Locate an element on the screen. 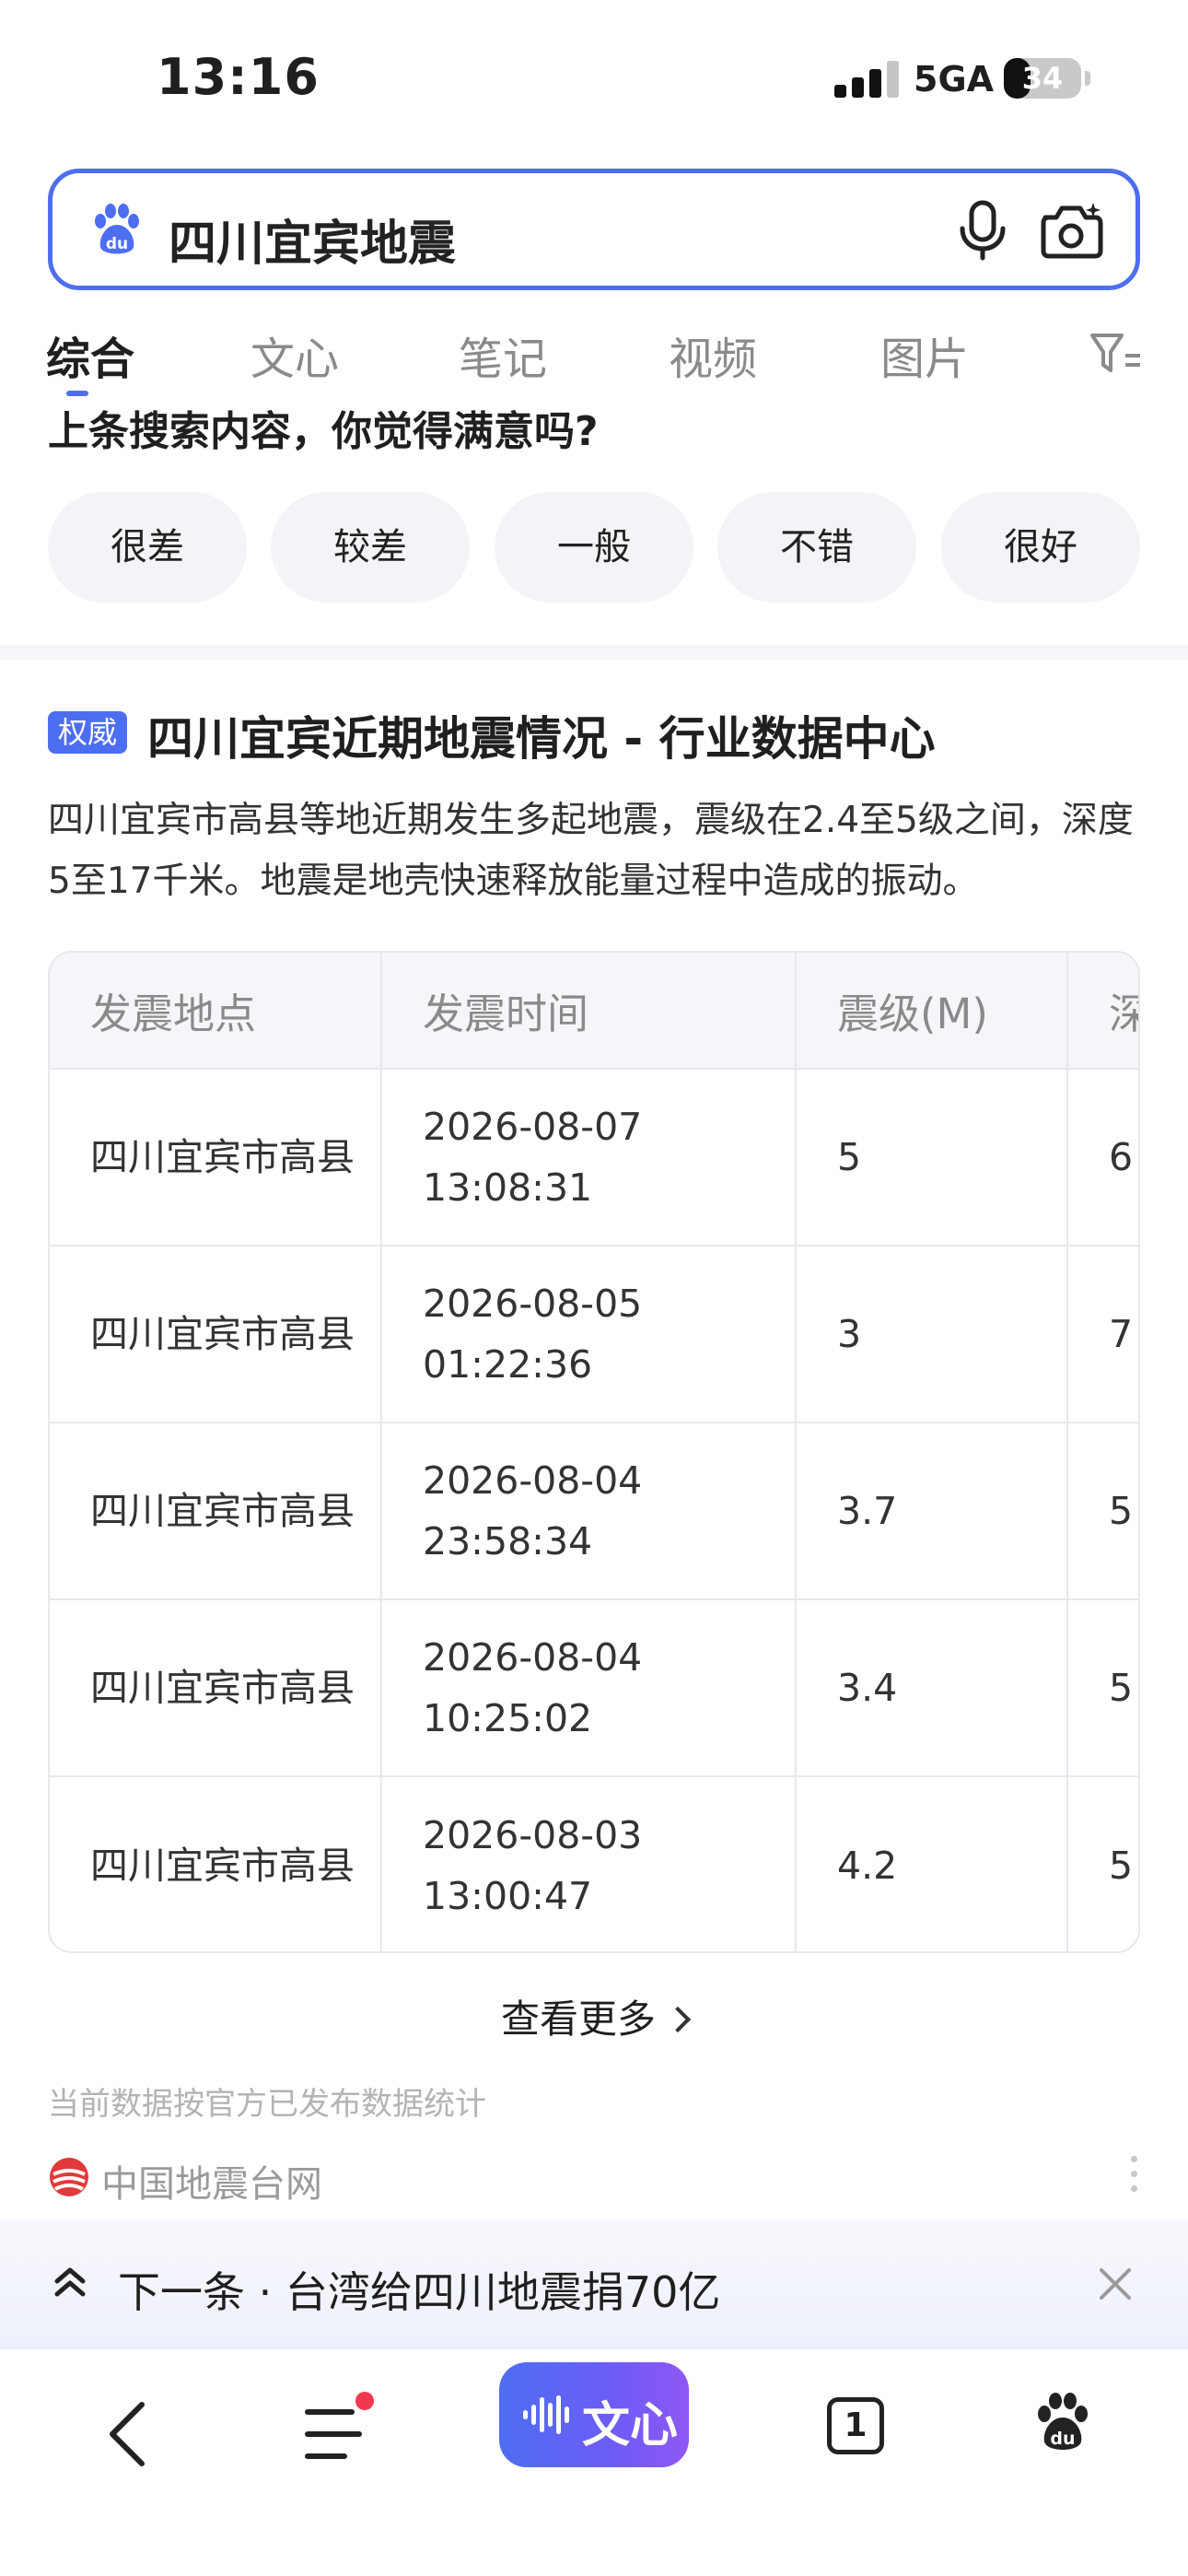  bottom-nav: 文心 1 du is located at coordinates (594, 2463).